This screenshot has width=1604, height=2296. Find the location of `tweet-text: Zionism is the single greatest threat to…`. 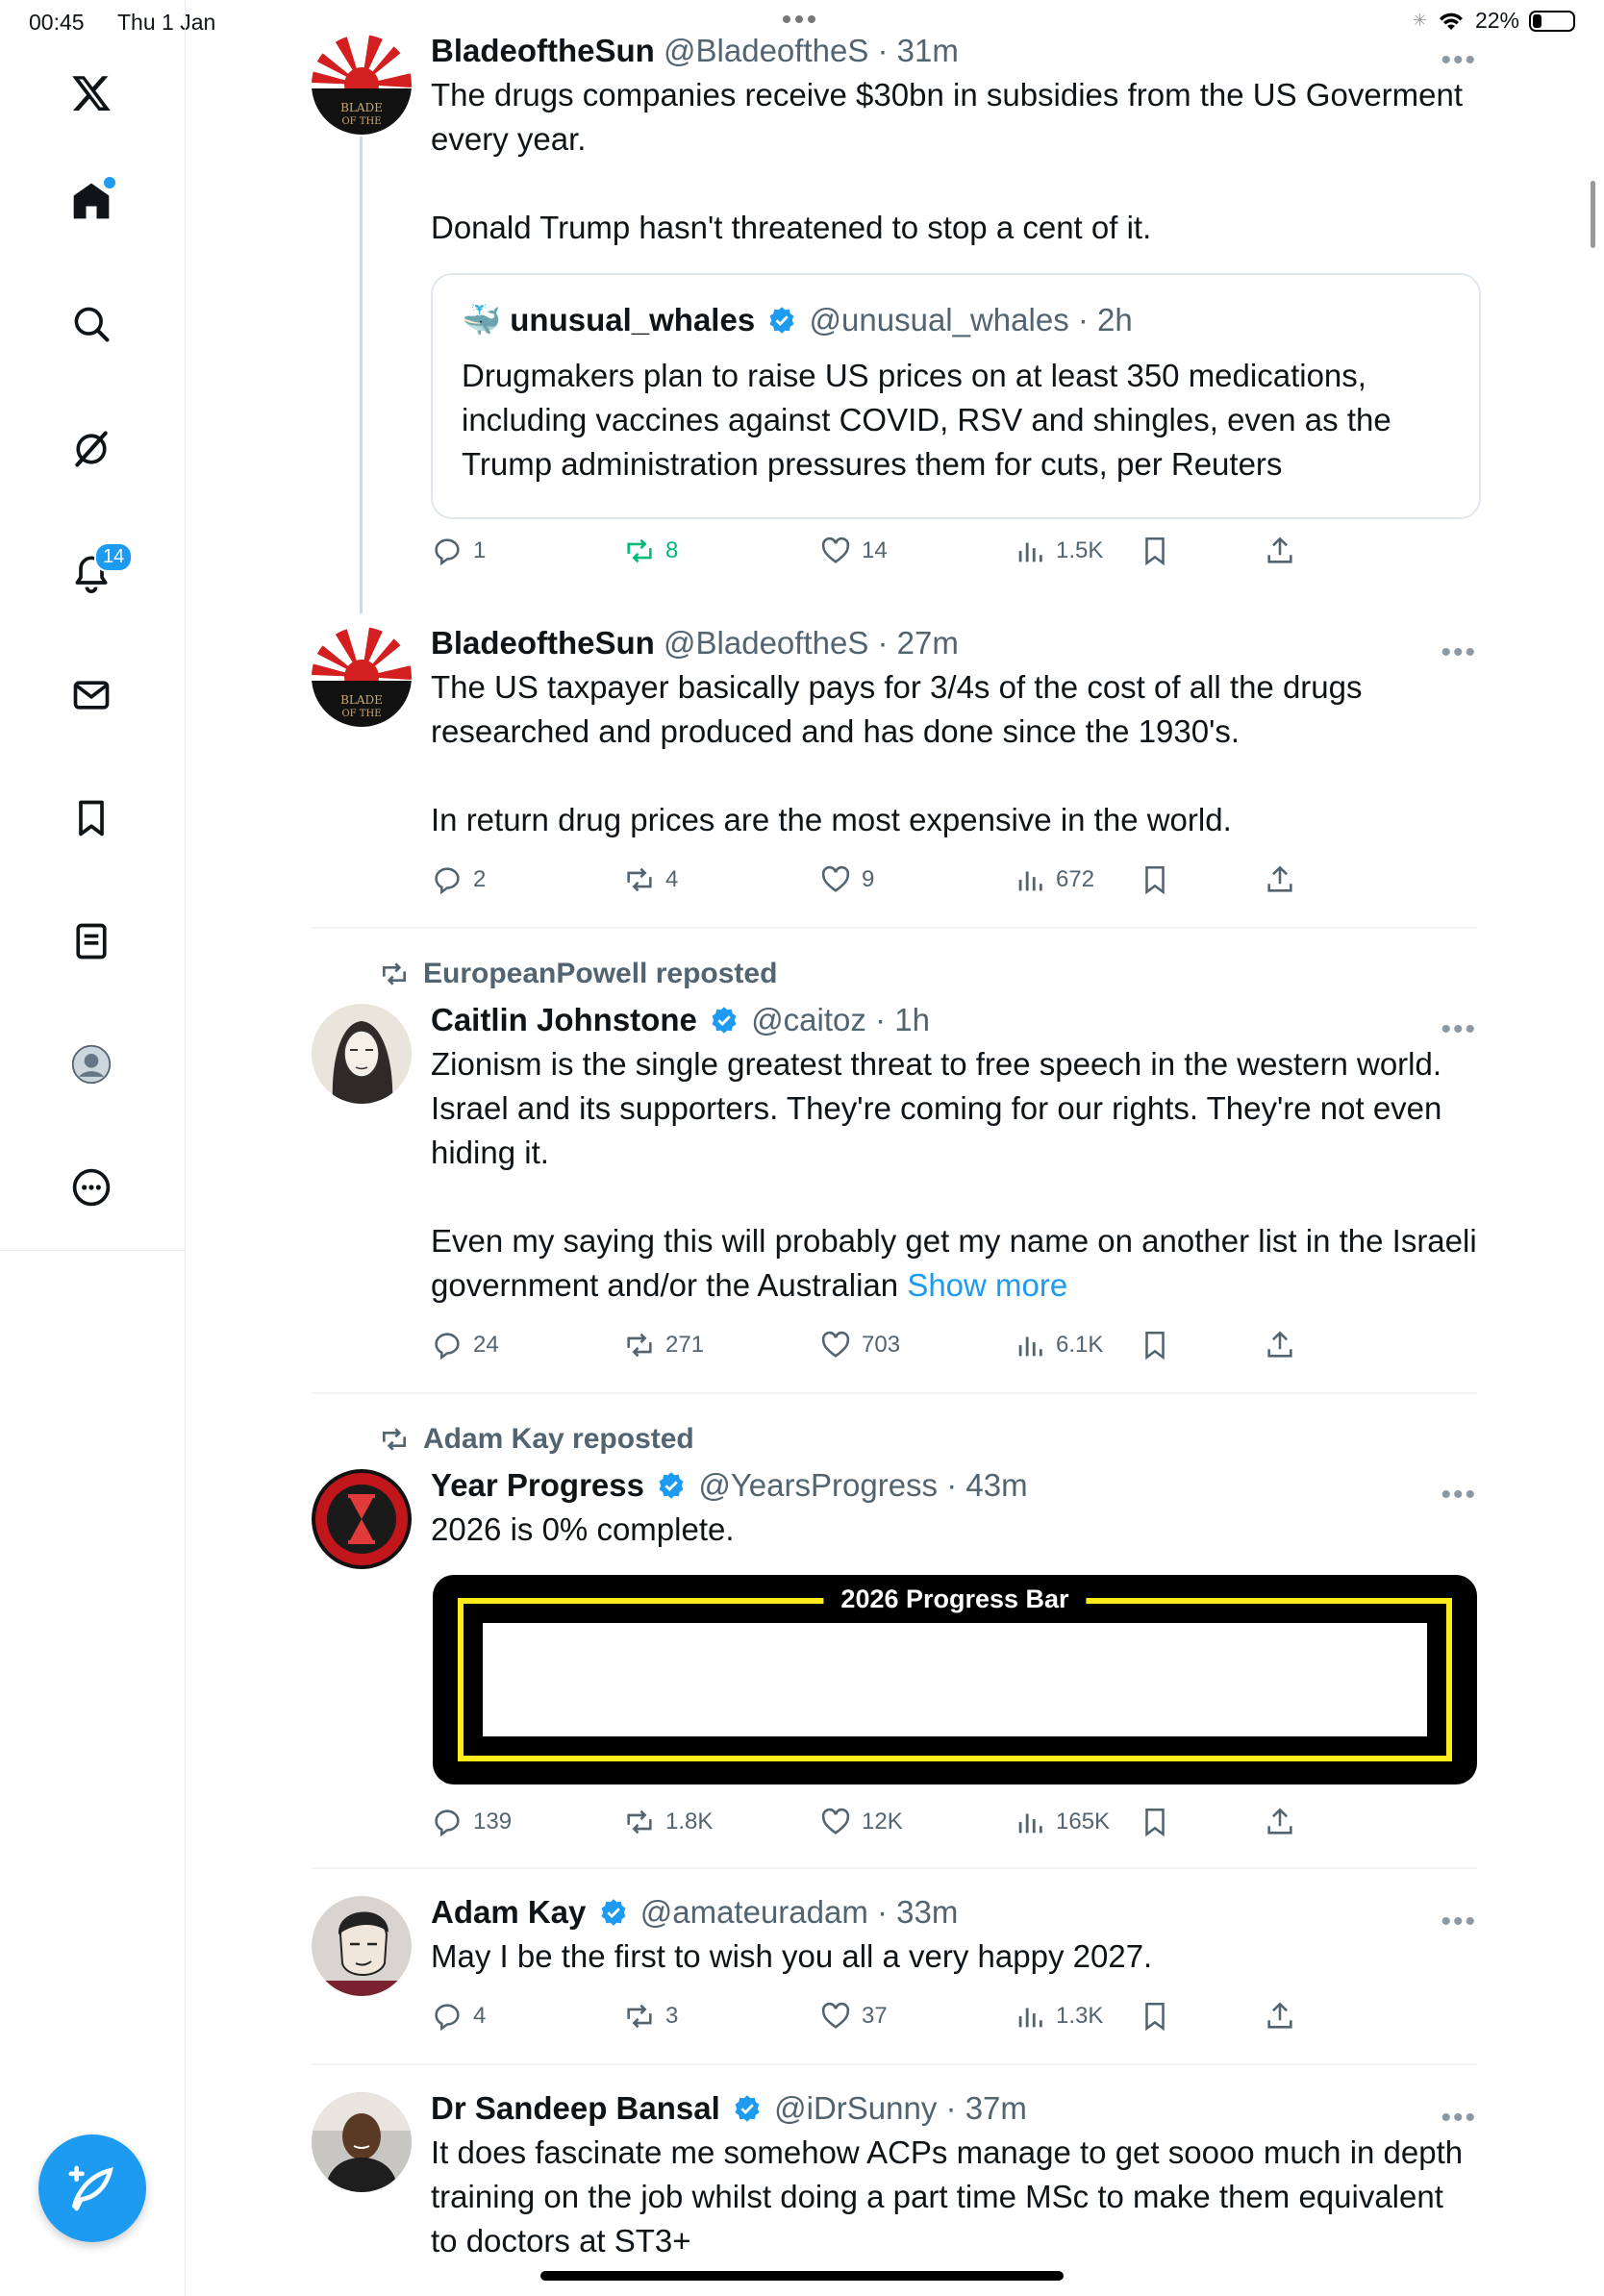

tweet-text: Zionism is the single greatest threat to… is located at coordinates (954, 1175).